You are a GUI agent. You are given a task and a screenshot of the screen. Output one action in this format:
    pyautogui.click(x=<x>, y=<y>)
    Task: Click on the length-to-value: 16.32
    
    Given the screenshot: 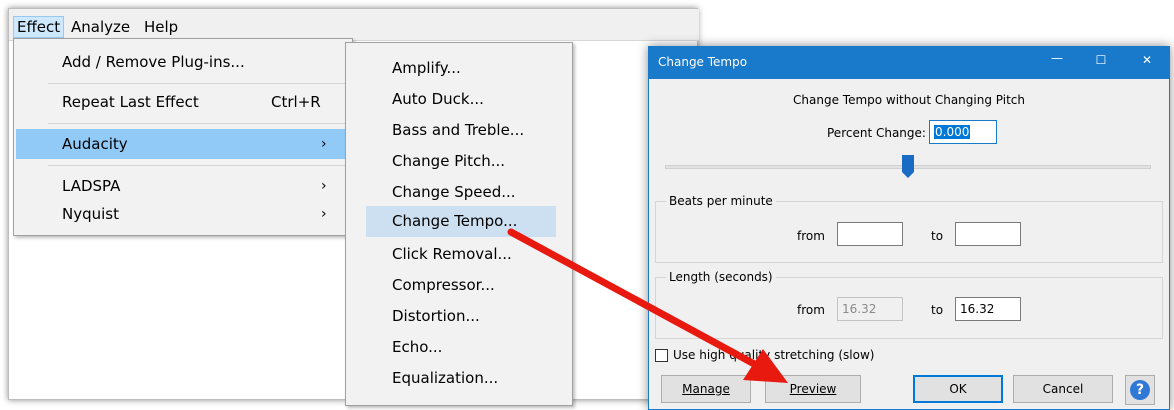 What is the action you would take?
    pyautogui.click(x=977, y=309)
    